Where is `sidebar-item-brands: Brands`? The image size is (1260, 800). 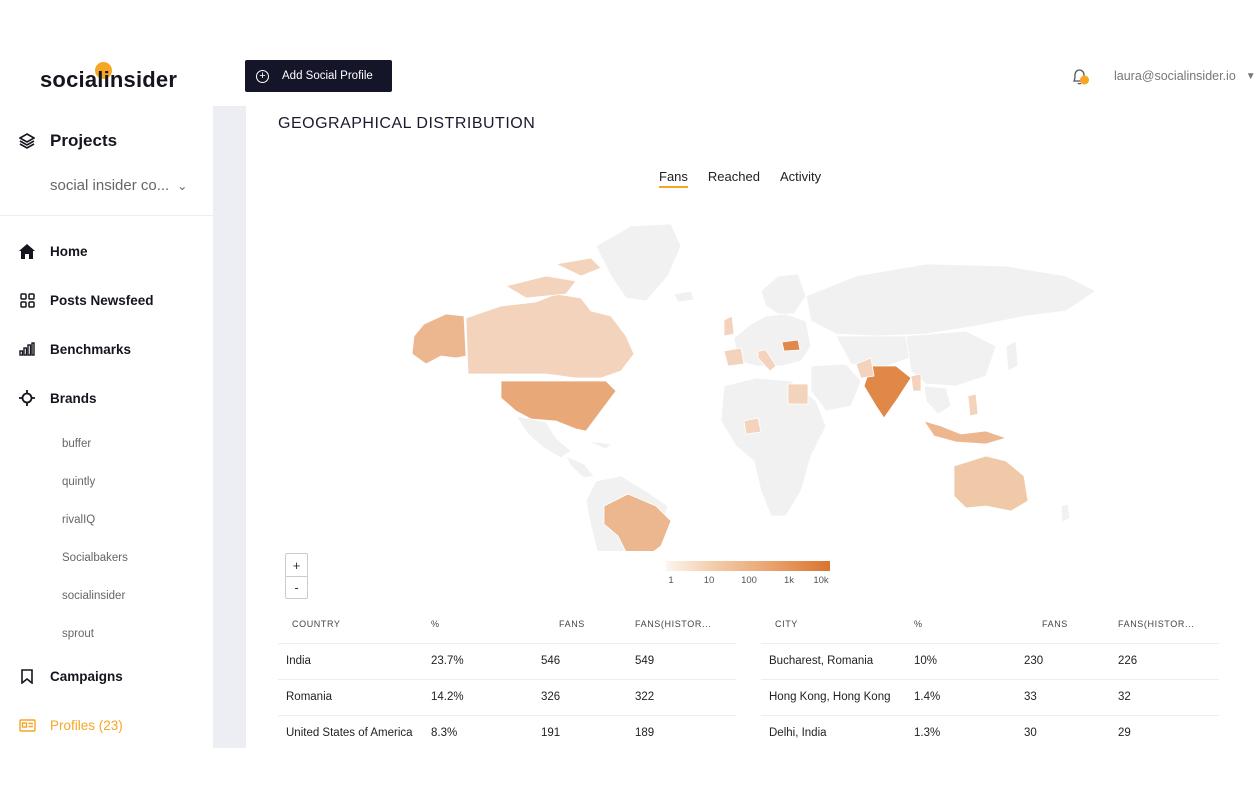
sidebar-item-brands: Brands is located at coordinates (57, 398).